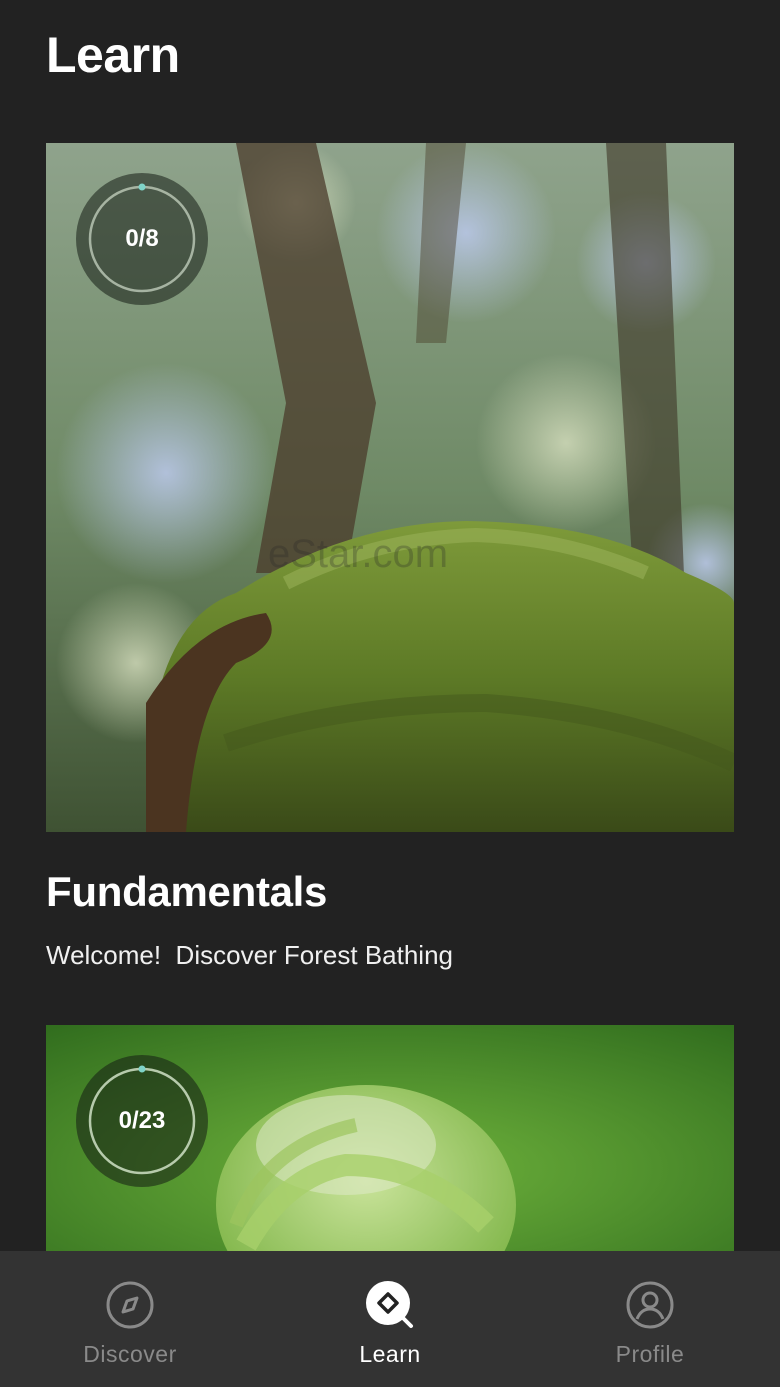 The image size is (780, 1387). I want to click on bottom-nav: Discover Learn Profile, so click(390, 1319).